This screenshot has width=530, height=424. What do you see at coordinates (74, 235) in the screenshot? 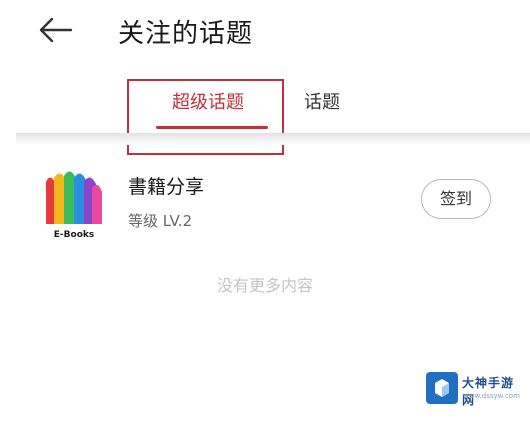
I see `svg-text: E-Books` at bounding box center [74, 235].